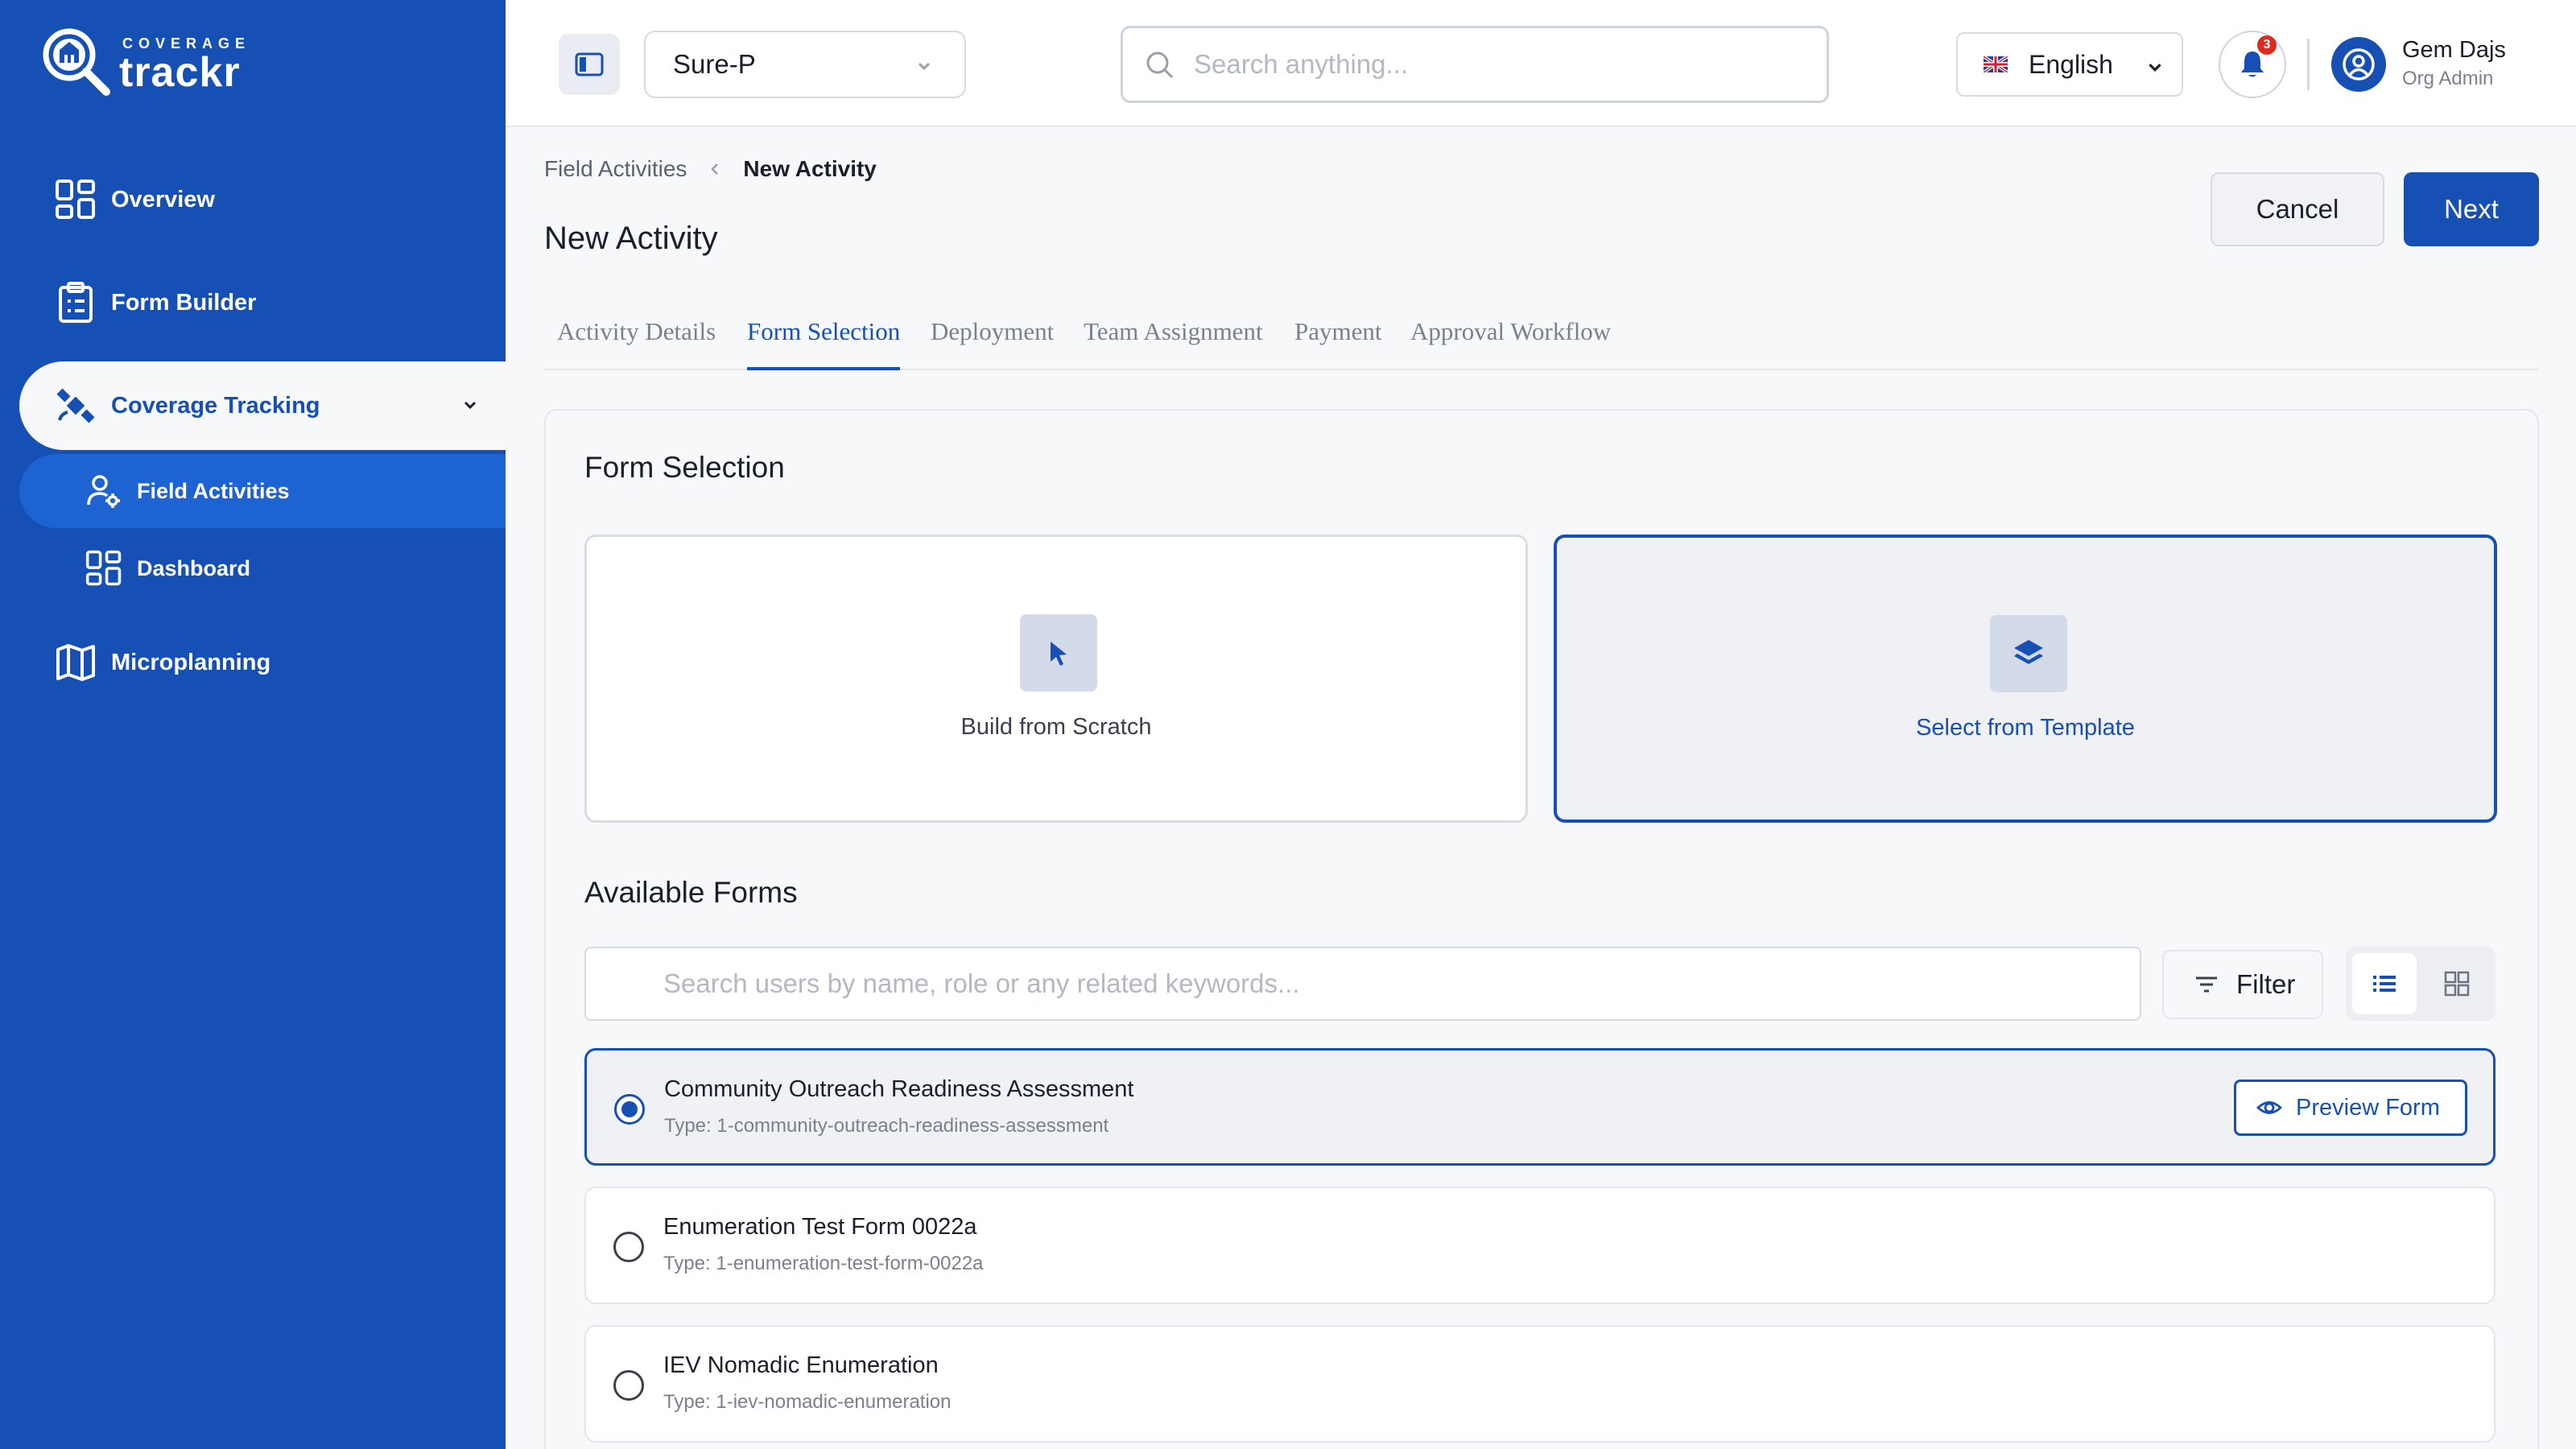 Image resolution: width=2576 pixels, height=1449 pixels. What do you see at coordinates (1338, 343) in the screenshot?
I see `tab-payment: Payment` at bounding box center [1338, 343].